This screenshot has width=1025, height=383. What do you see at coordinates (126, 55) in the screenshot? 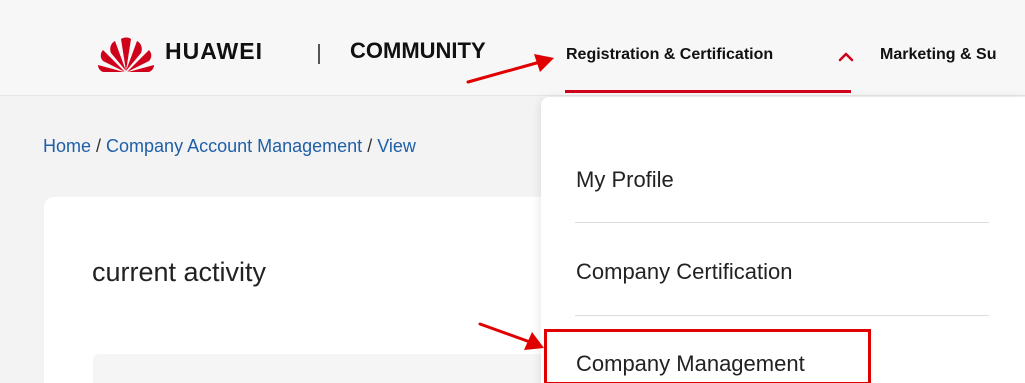
I see `huawei-logo-icon` at bounding box center [126, 55].